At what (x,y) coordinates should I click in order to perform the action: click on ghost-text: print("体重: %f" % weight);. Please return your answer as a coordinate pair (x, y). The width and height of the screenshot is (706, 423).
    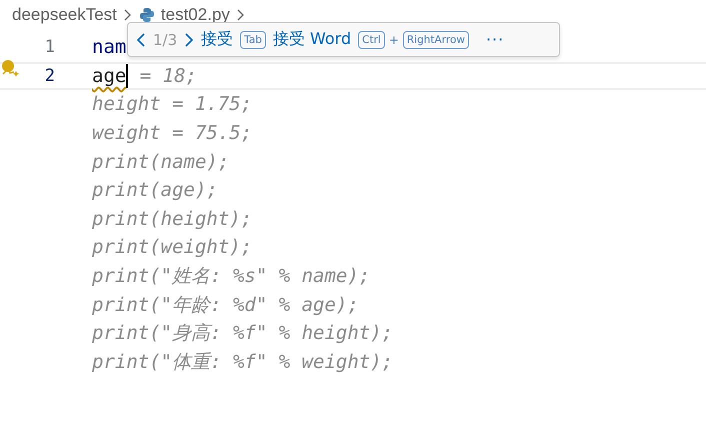
    Looking at the image, I should click on (243, 362).